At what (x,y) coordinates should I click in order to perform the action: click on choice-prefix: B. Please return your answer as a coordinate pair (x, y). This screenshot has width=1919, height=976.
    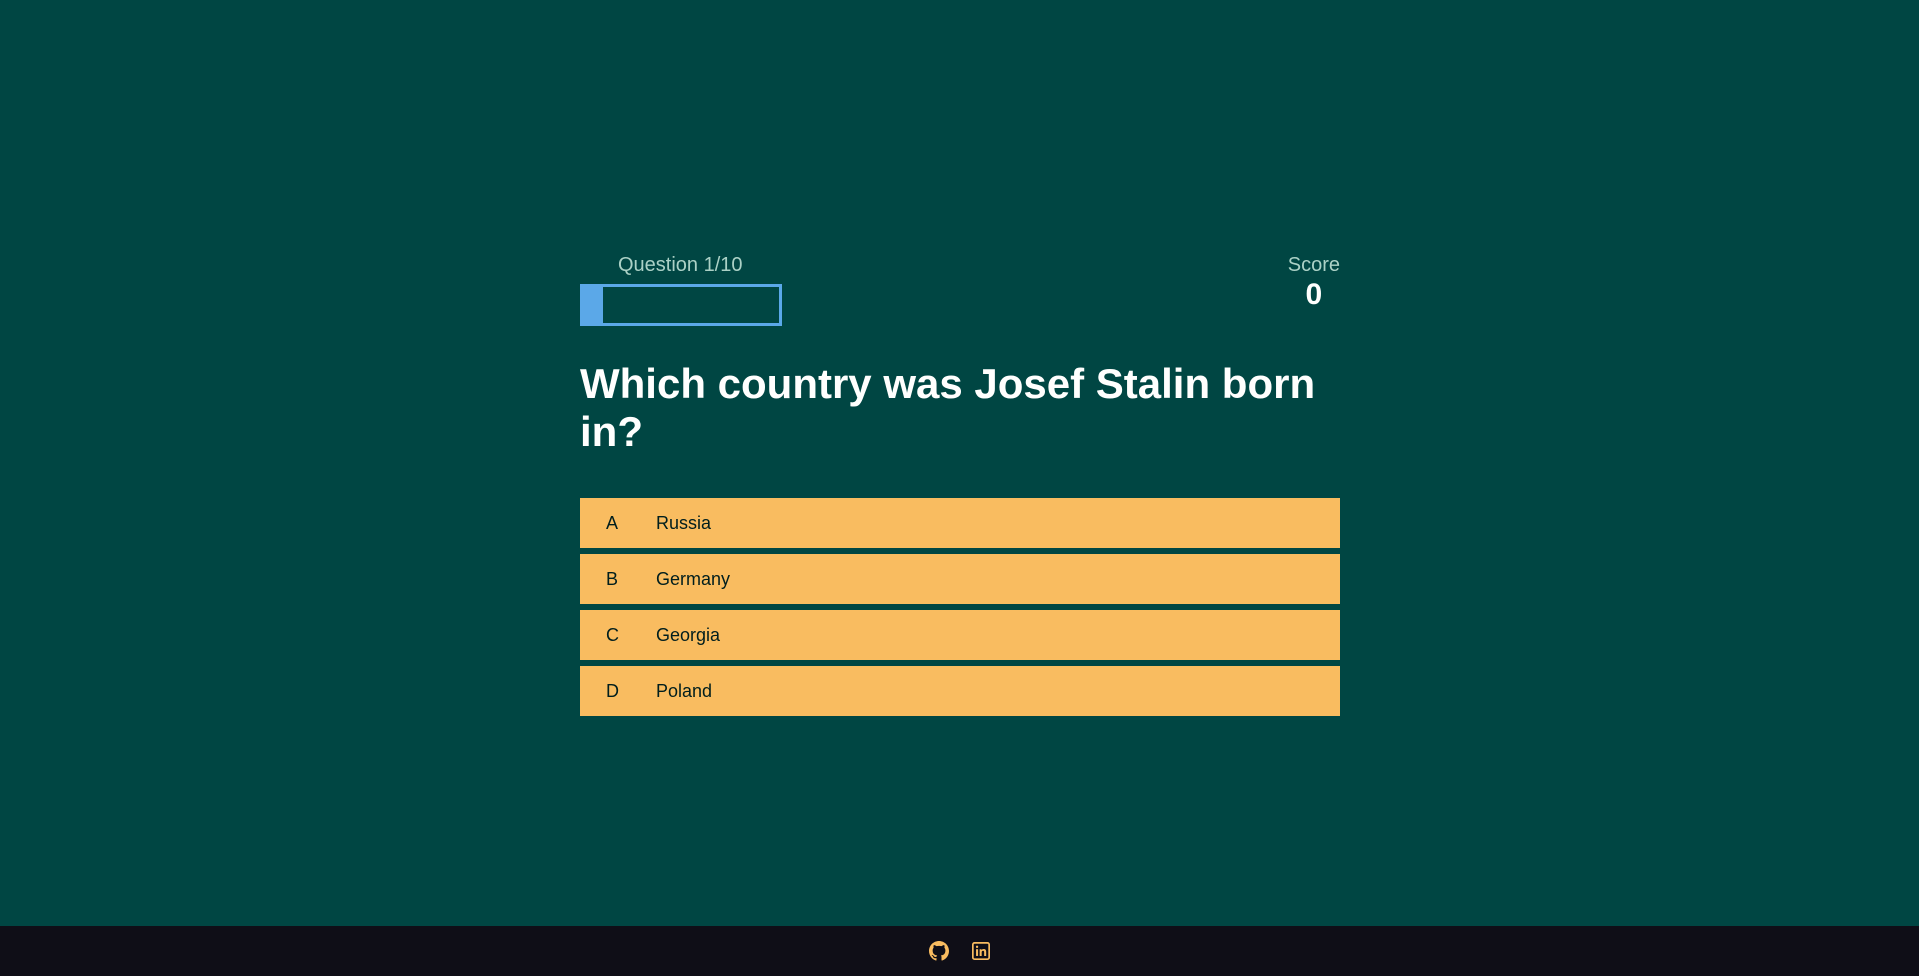
    Looking at the image, I should click on (612, 578).